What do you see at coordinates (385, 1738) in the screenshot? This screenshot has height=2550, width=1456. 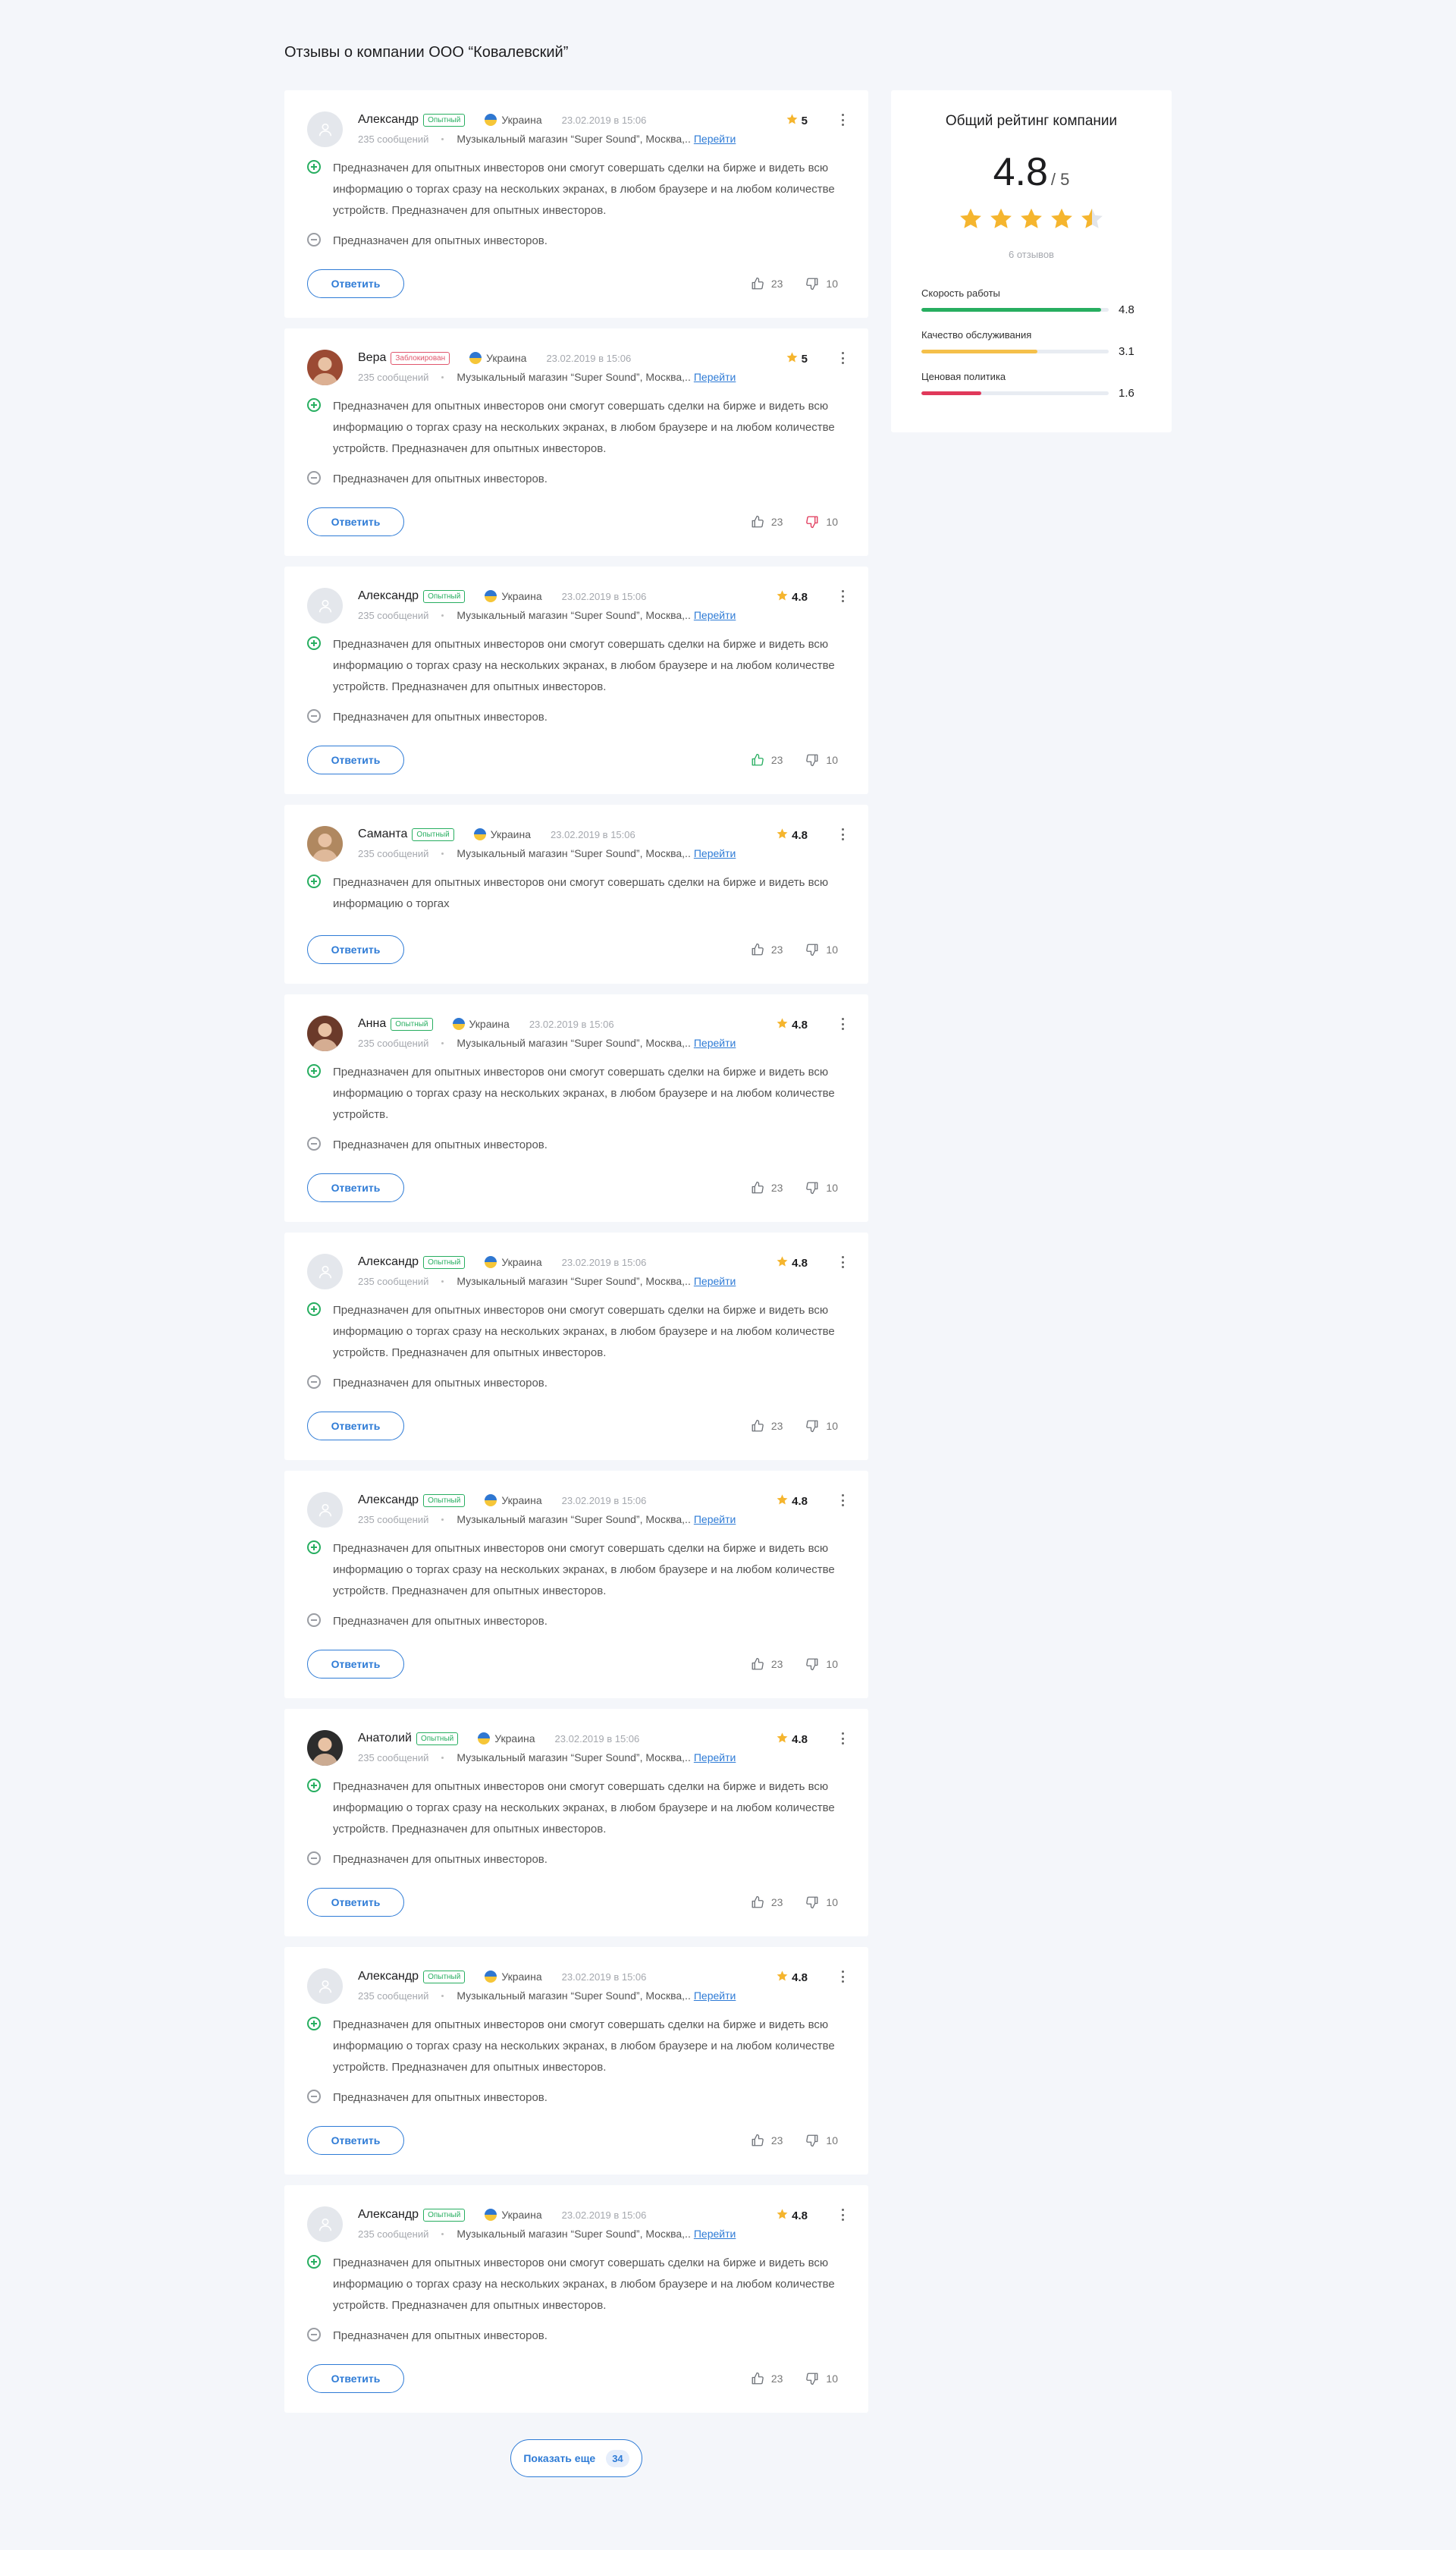 I see `reviewer-name: Анатолий` at bounding box center [385, 1738].